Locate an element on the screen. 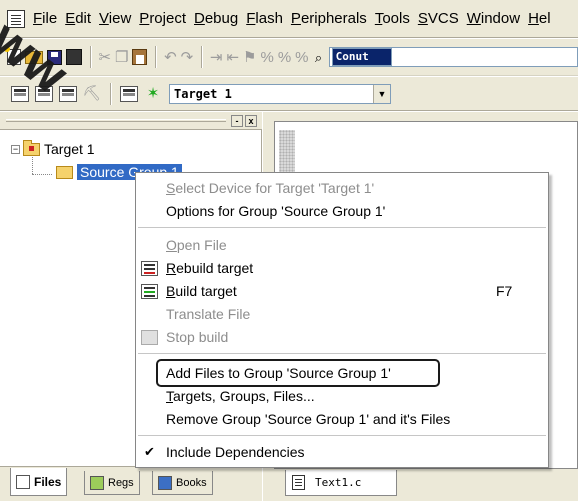 The image size is (578, 501). tree-item-target: − Target 1 is located at coordinates (53, 149).